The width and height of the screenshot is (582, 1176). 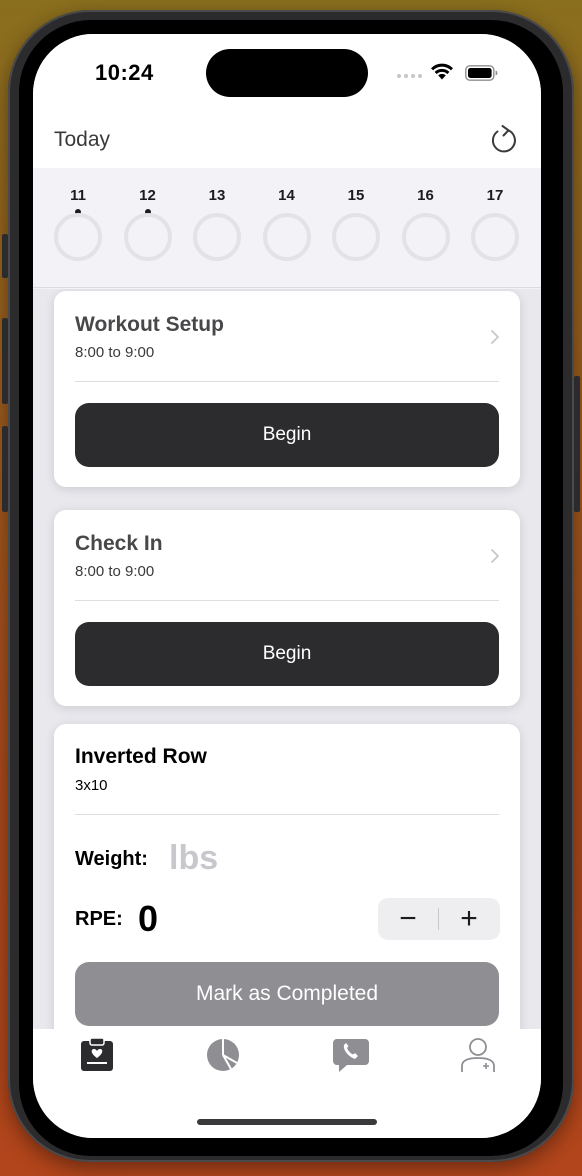 I want to click on day-number: 11, so click(x=78, y=195).